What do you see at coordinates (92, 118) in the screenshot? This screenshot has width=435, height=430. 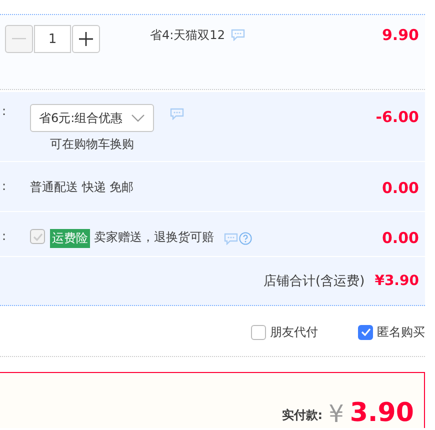 I see `discount-select: 省6元:组合优惠` at bounding box center [92, 118].